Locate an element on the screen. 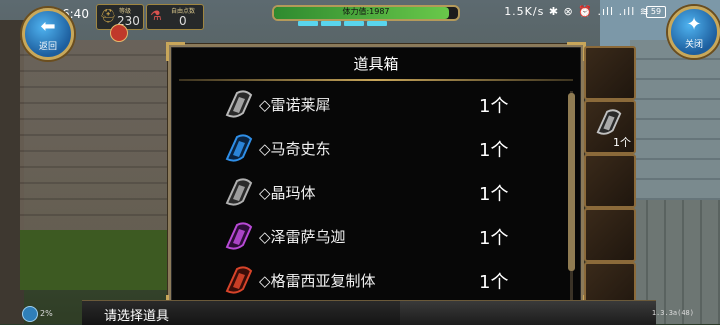  status-indicators: 1.5K/s ✱ ⊗ ⏰ .ıll .ıll ≋ is located at coordinates (577, 11).